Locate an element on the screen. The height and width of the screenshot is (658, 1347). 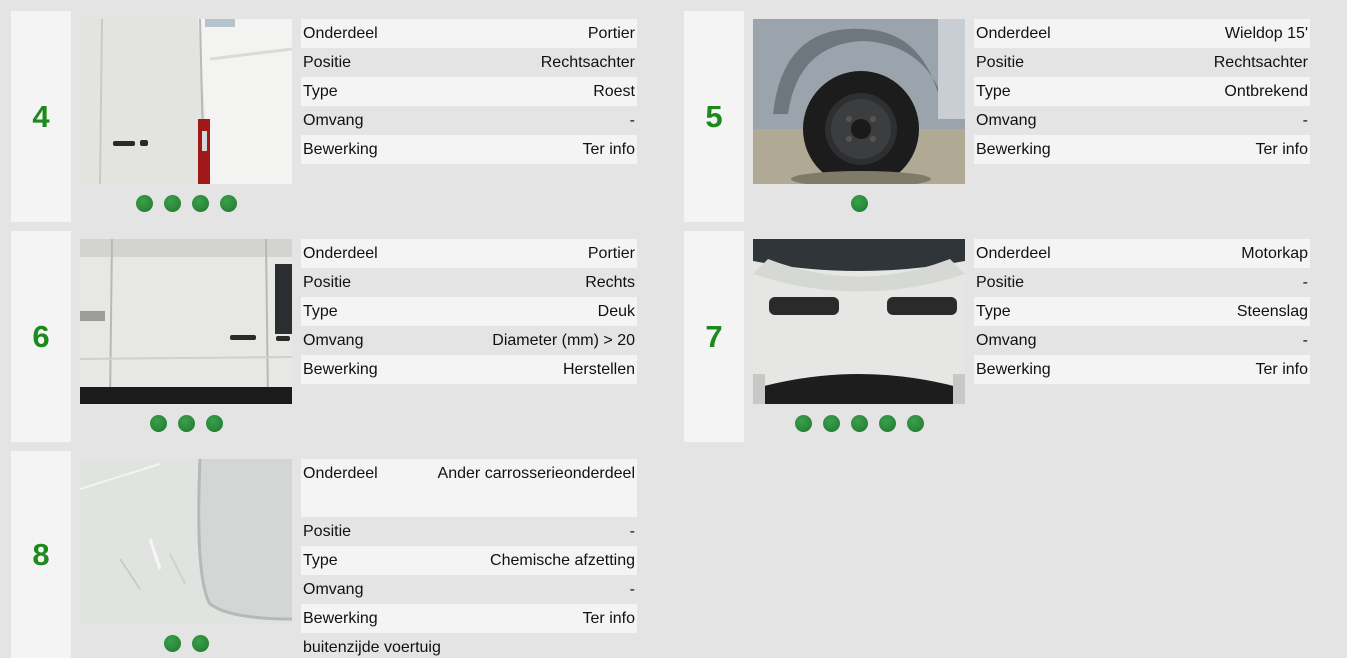
detail-row-type: Type Chemische afzetting is located at coordinates (469, 560).